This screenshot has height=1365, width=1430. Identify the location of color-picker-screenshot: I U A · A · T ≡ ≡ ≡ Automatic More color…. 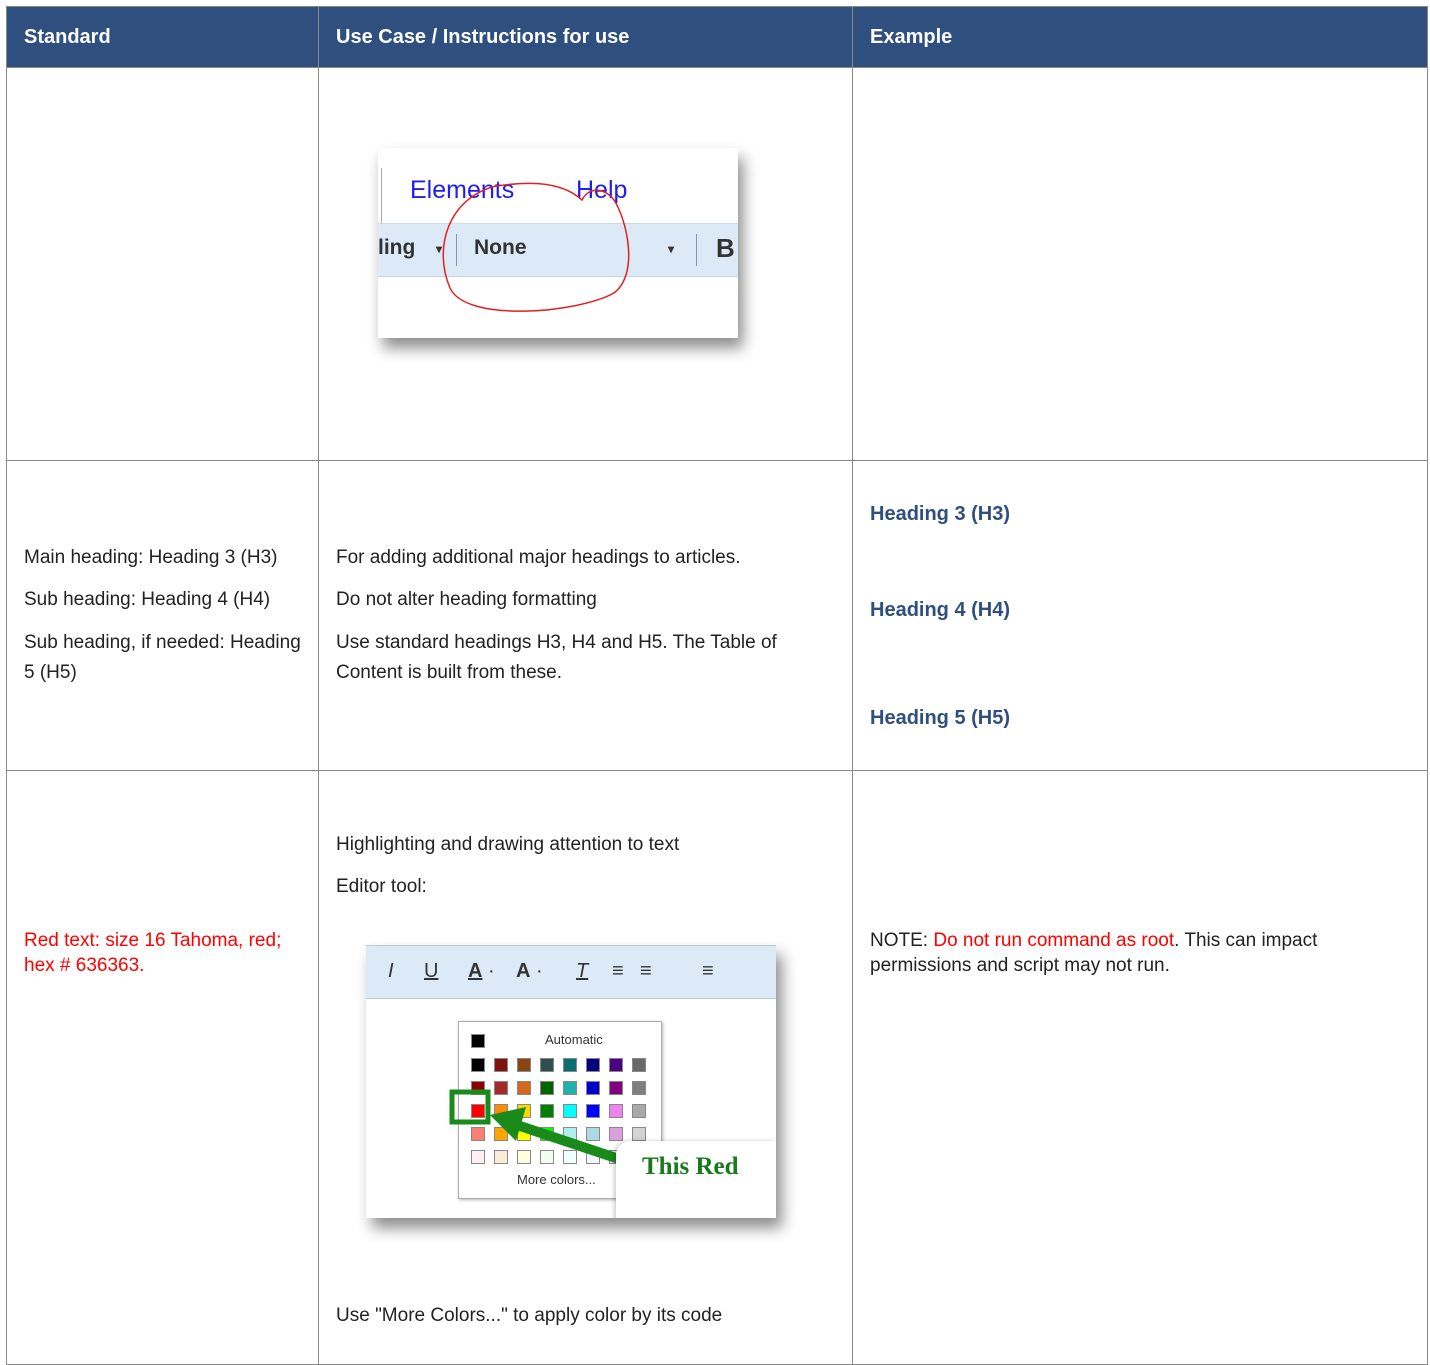
(571, 1081).